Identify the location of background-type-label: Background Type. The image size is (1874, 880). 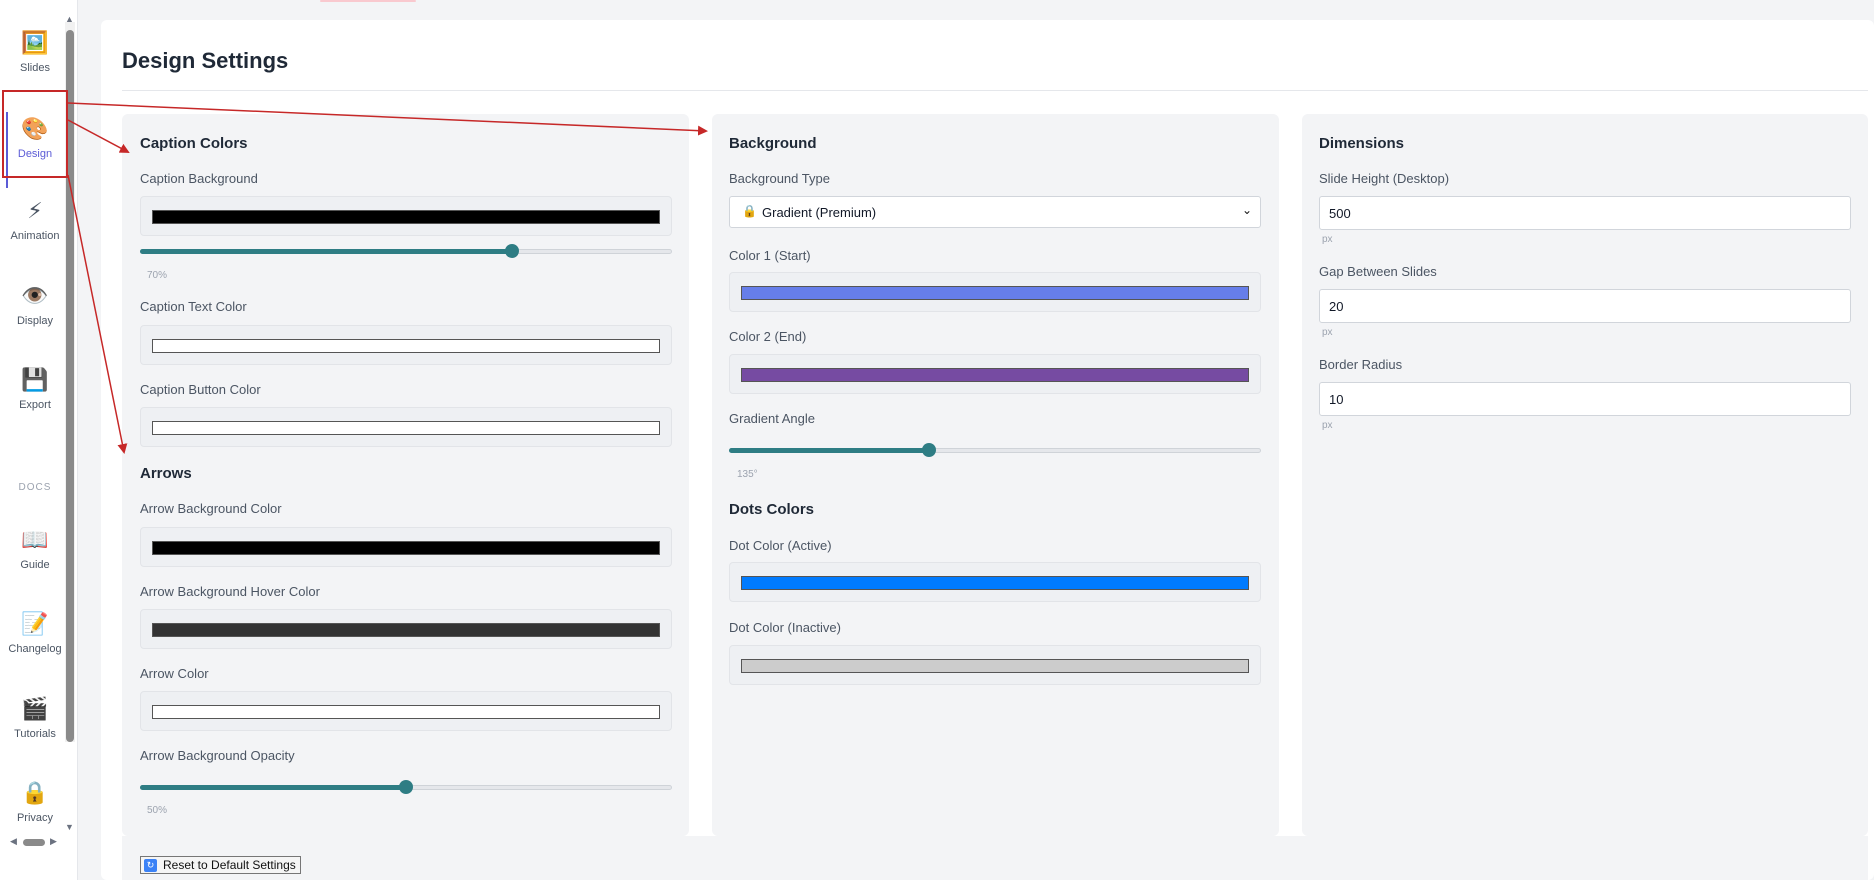
(779, 178).